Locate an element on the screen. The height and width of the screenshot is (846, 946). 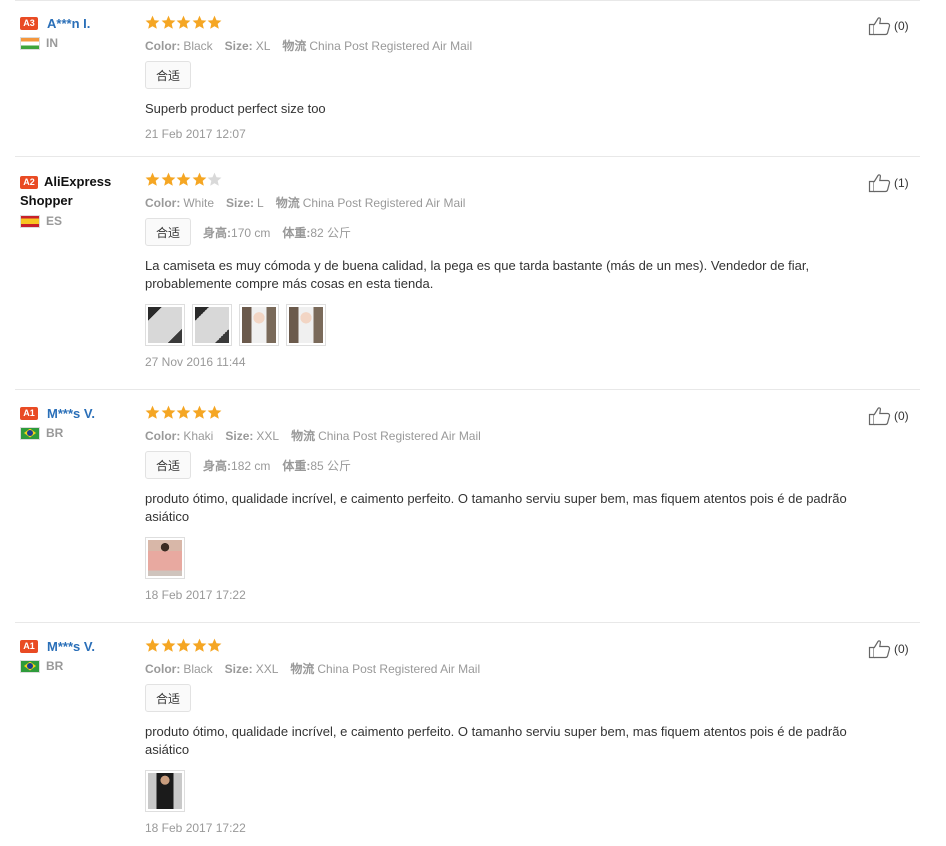
reviewer-name-row: A3 A***n I. is located at coordinates (75, 23).